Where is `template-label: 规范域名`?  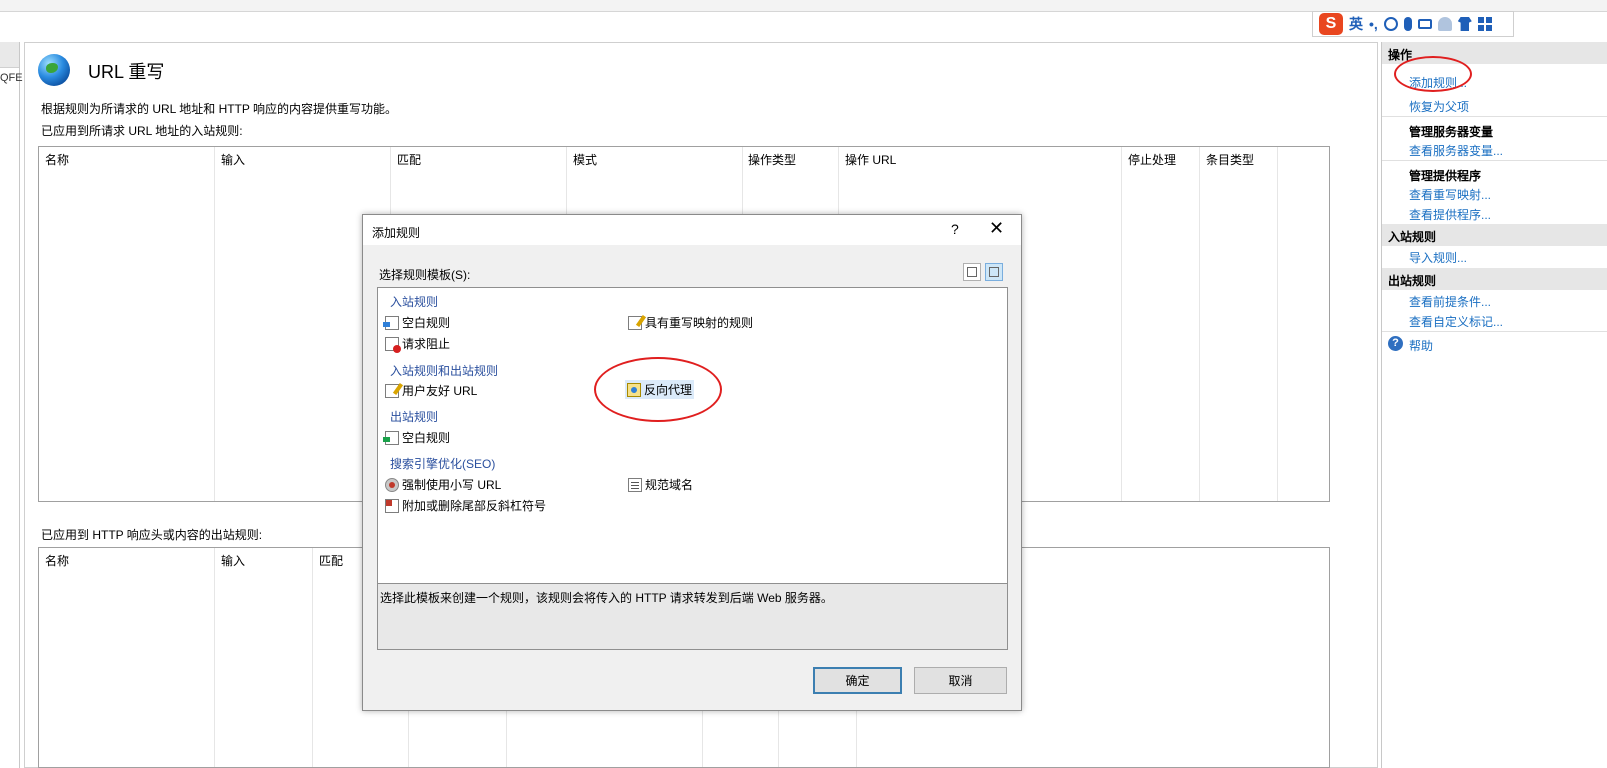
template-label: 规范域名 is located at coordinates (669, 485).